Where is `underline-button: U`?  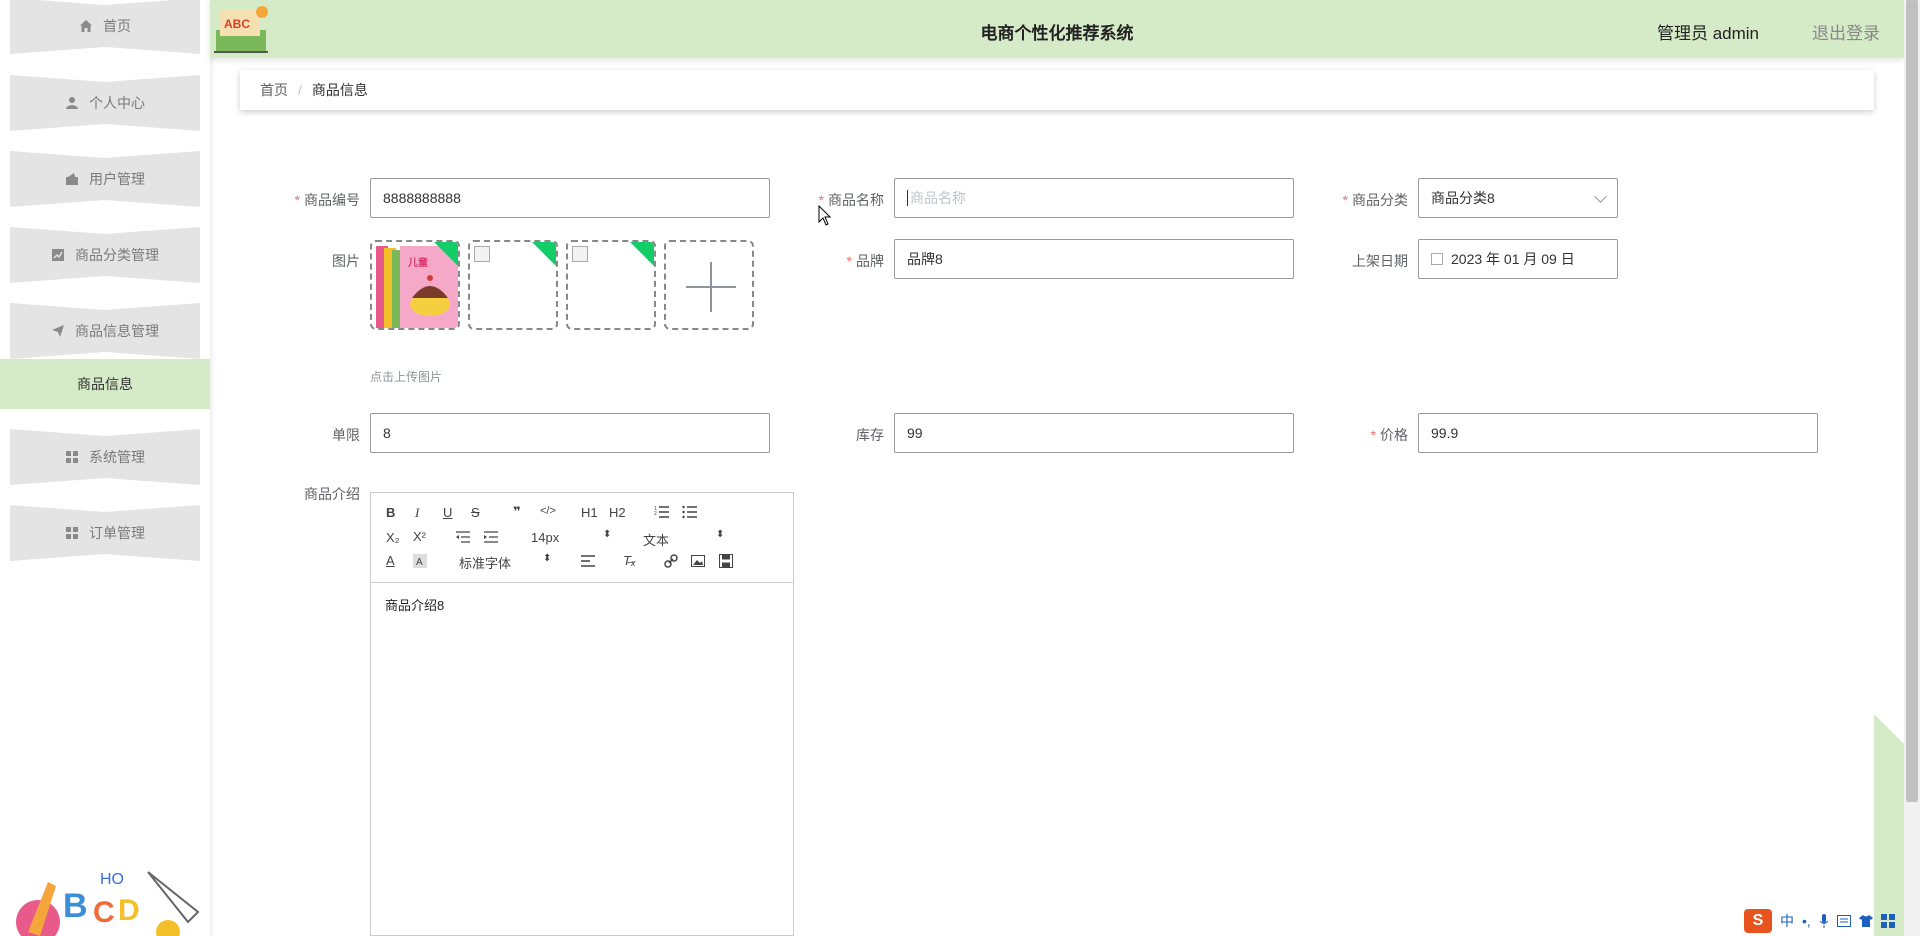 underline-button: U is located at coordinates (447, 512).